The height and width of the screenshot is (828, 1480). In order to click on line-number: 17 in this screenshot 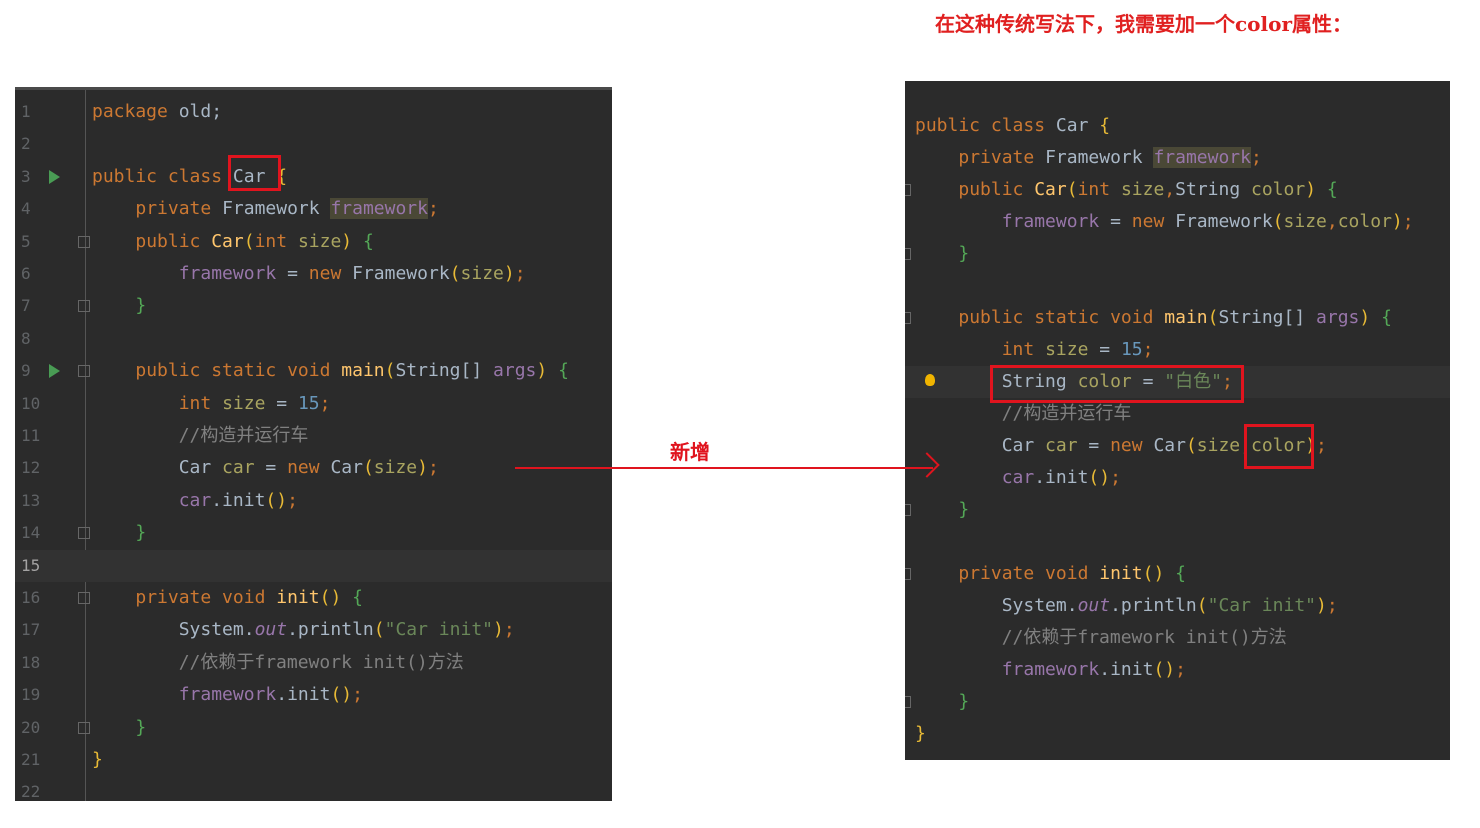, I will do `click(30, 630)`.